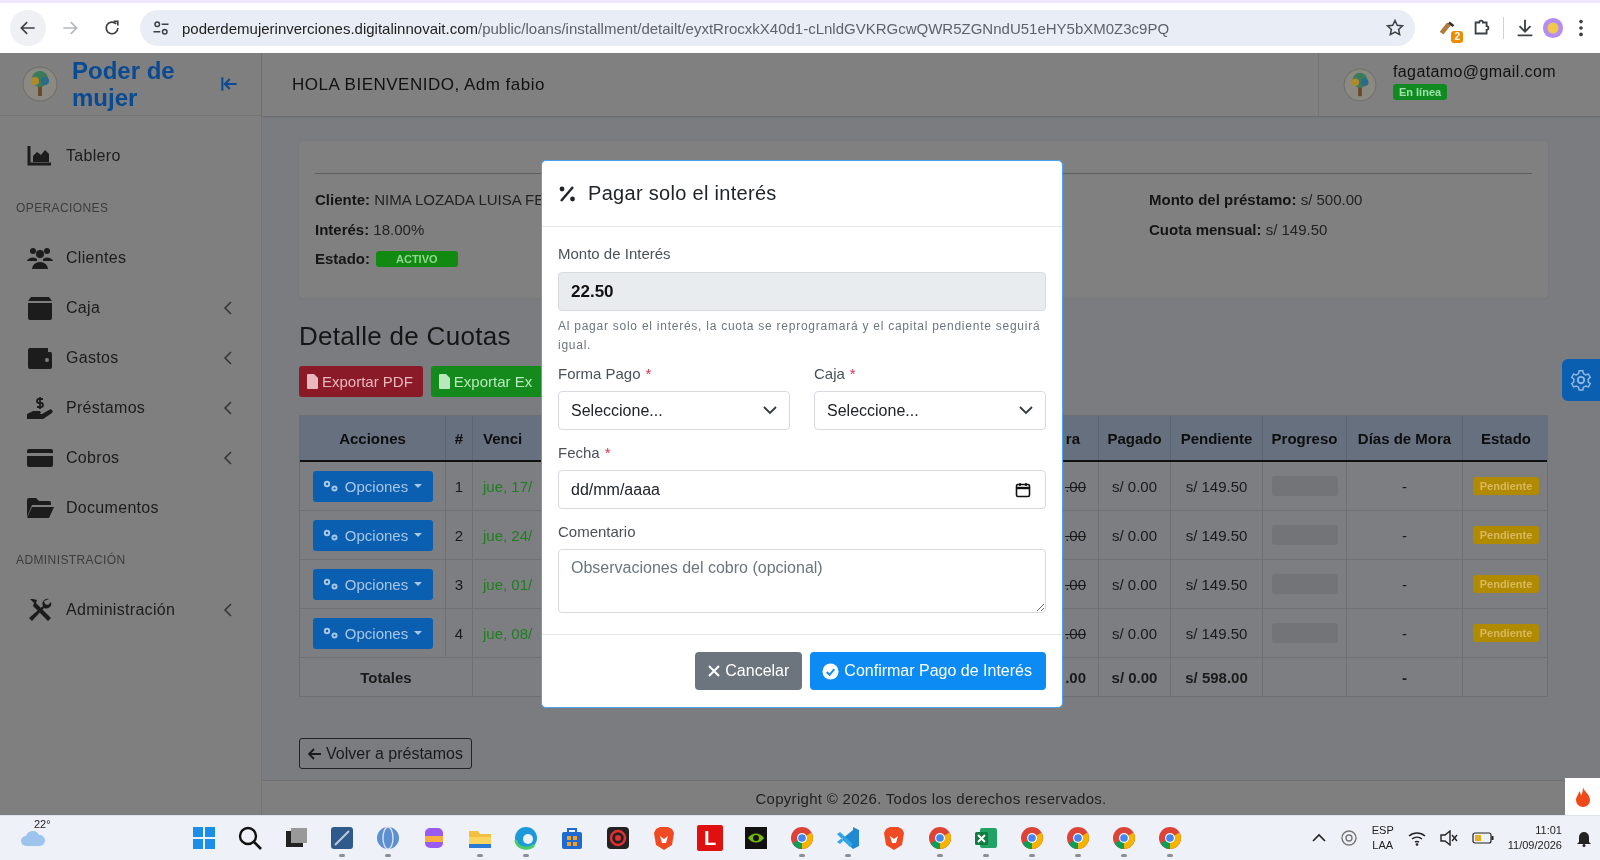  I want to click on column-header: Progreso, so click(1304, 438).